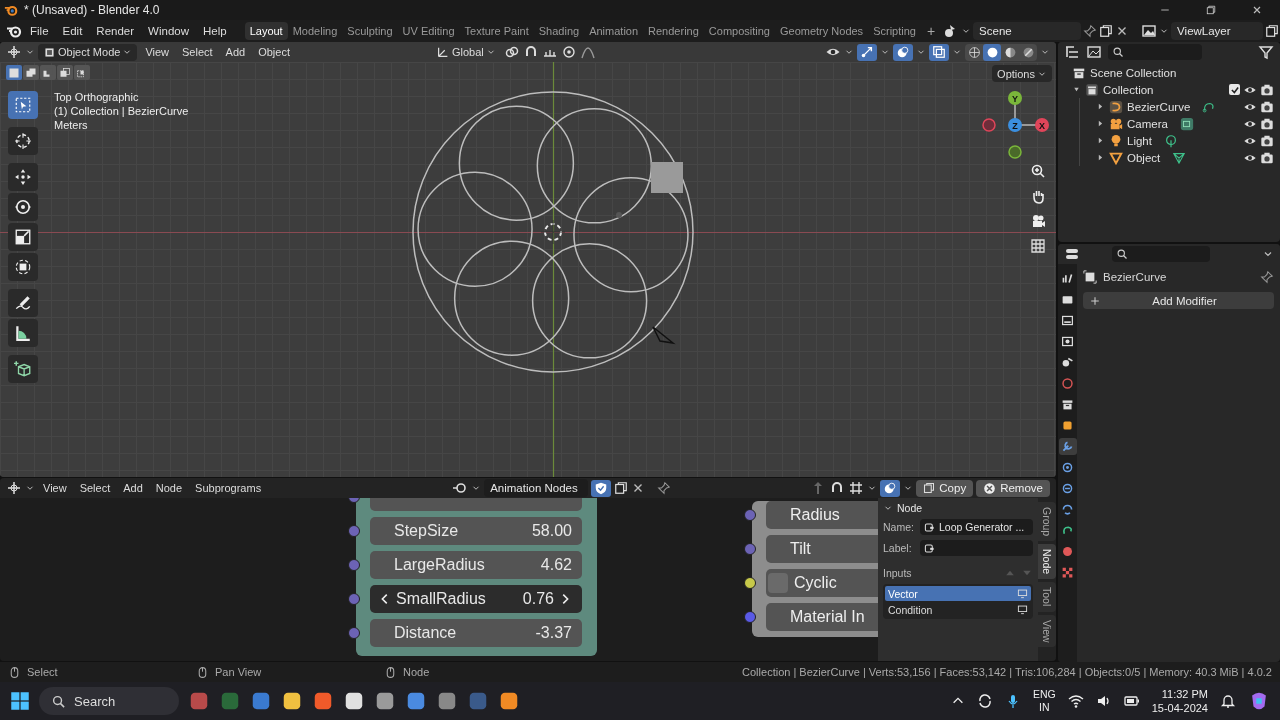 The width and height of the screenshot is (1280, 720). Describe the element at coordinates (931, 31) in the screenshot. I see `add-workspace-button: +` at that location.